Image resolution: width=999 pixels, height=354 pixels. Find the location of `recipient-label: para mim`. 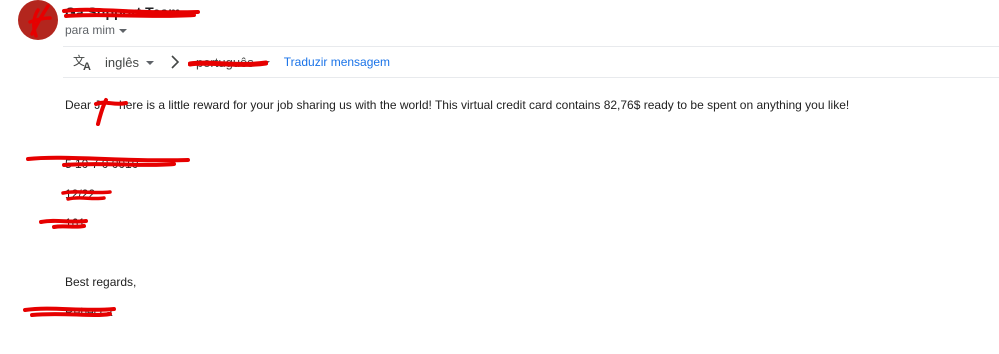

recipient-label: para mim is located at coordinates (90, 30).